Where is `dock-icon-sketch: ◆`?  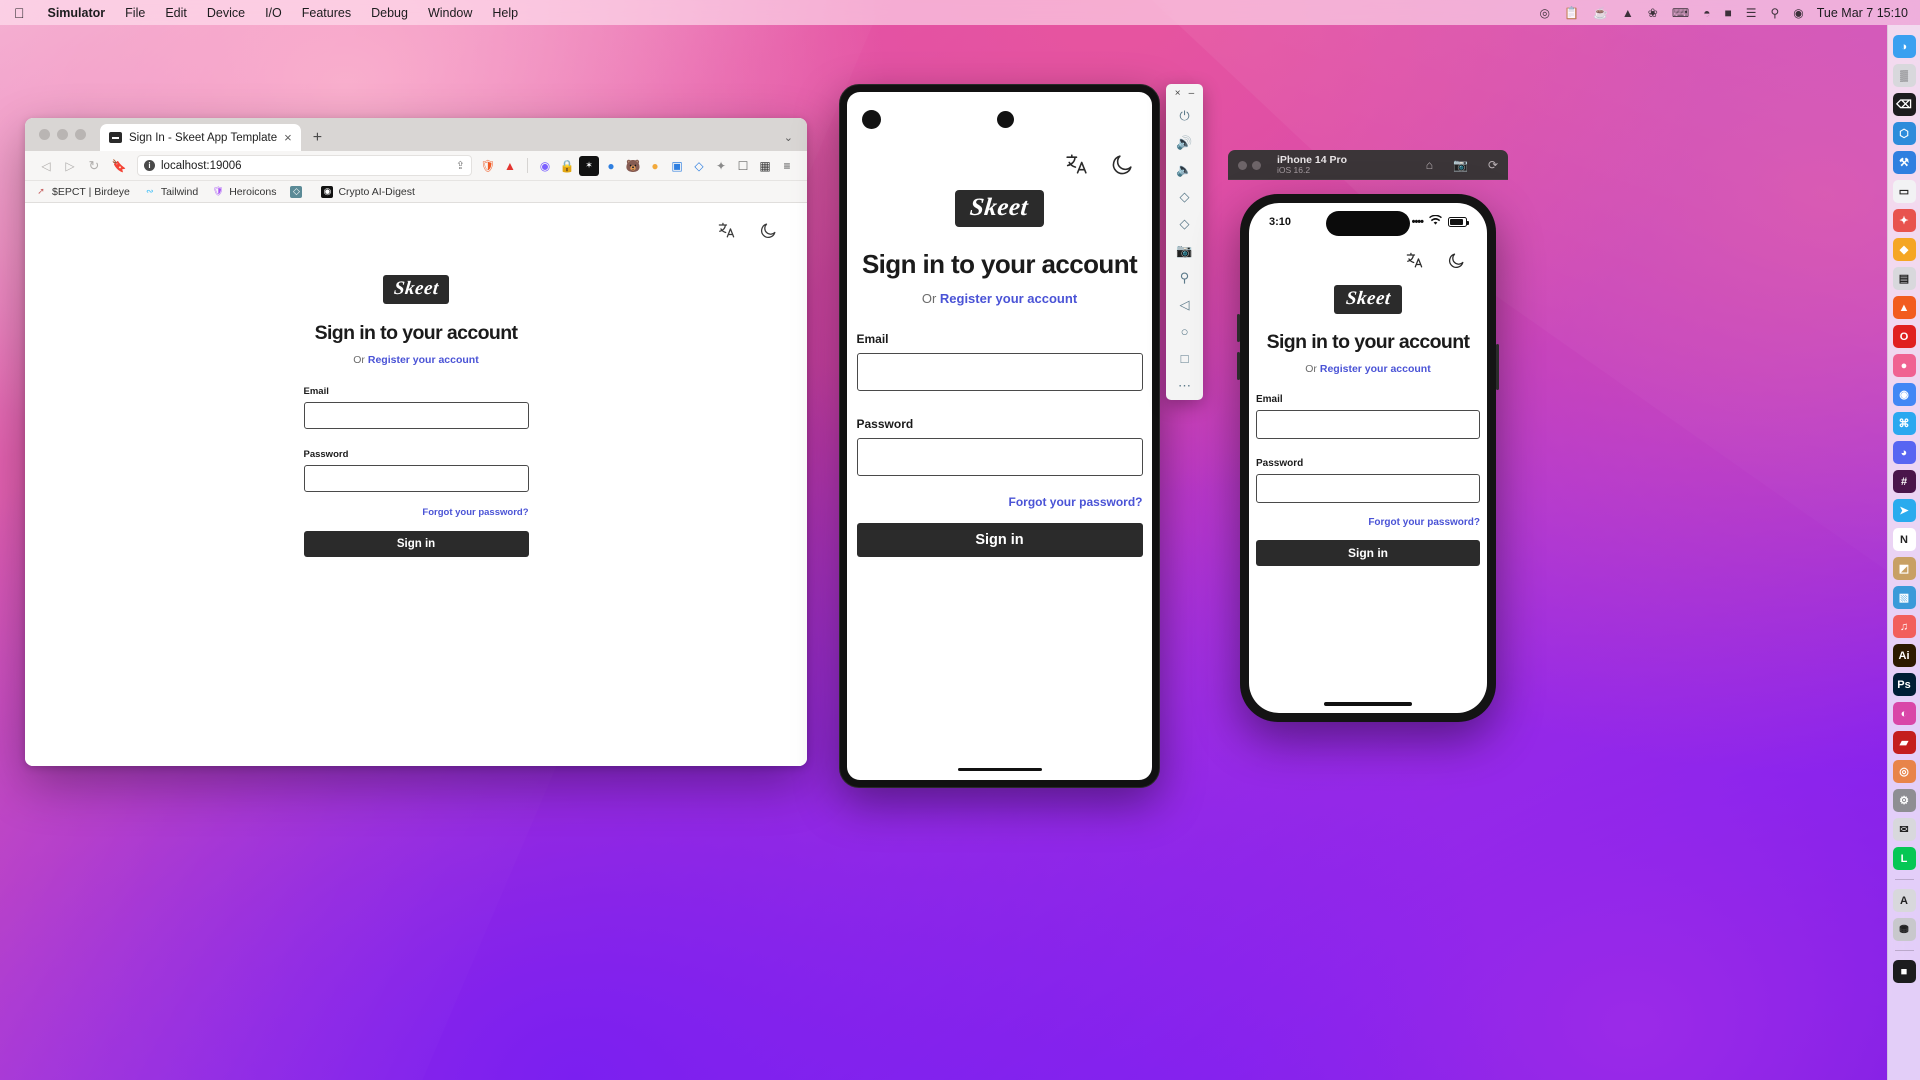 dock-icon-sketch: ◆ is located at coordinates (1904, 249).